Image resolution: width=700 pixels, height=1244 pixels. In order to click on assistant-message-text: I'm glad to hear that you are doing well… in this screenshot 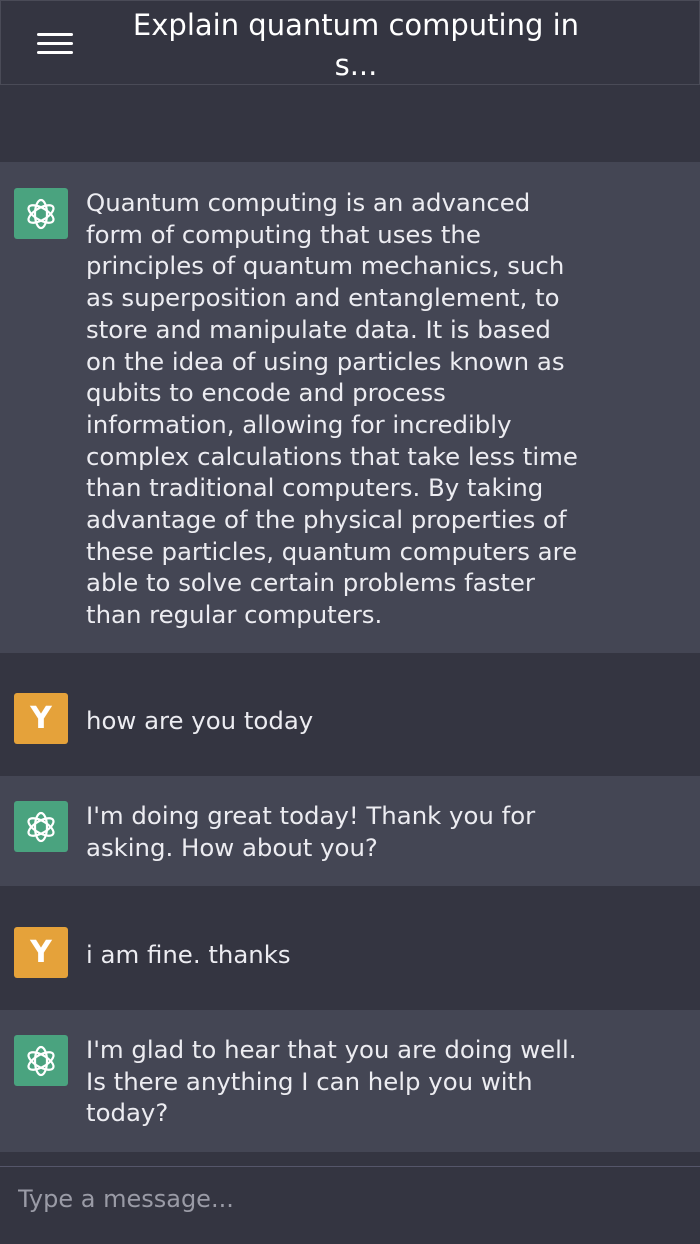, I will do `click(335, 1081)`.